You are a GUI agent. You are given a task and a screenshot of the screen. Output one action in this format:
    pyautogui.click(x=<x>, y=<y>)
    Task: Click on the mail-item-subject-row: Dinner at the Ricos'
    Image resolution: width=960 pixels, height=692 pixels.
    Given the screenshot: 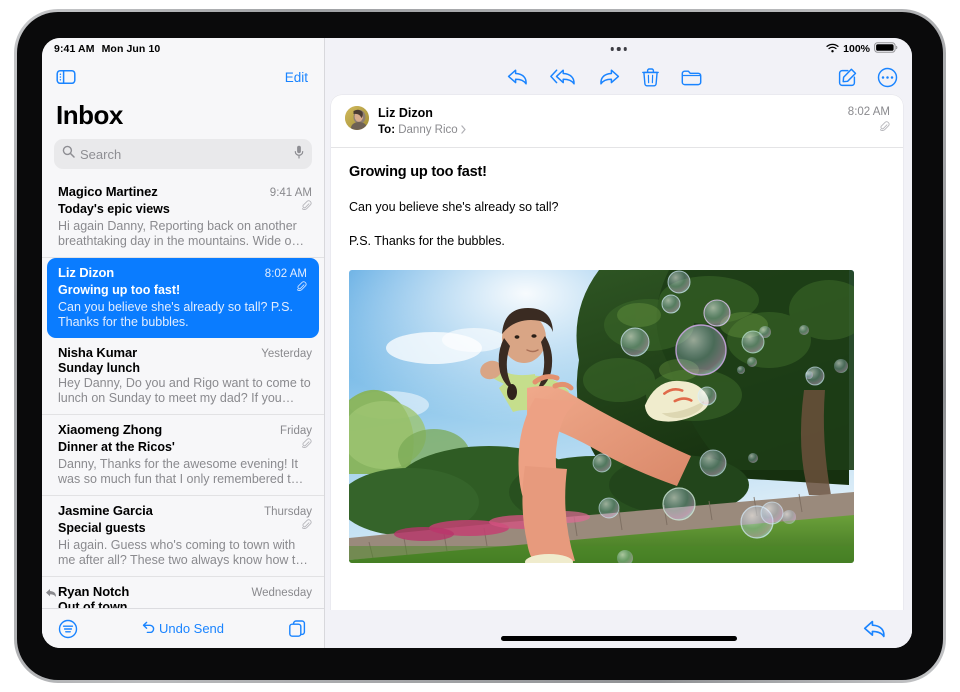 What is the action you would take?
    pyautogui.click(x=185, y=447)
    